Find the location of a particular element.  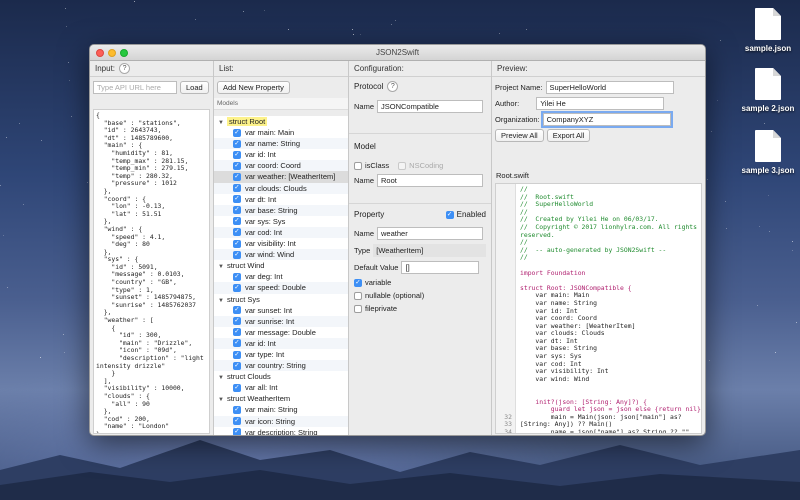

tree-property-row: ✓ var icon: String is located at coordinates (281, 421).